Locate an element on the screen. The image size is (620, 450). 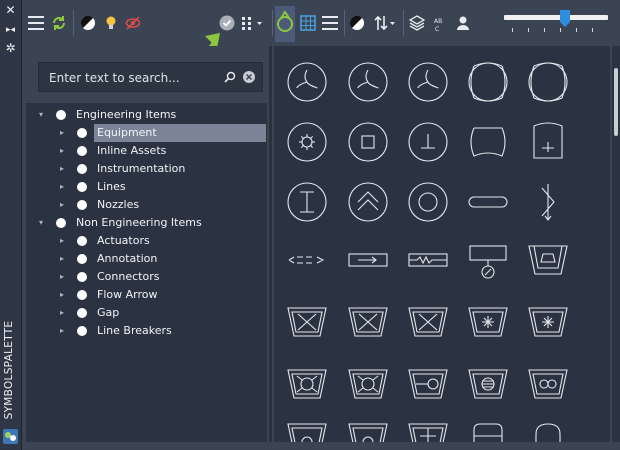
pane-divider is located at coordinates (270, 244).